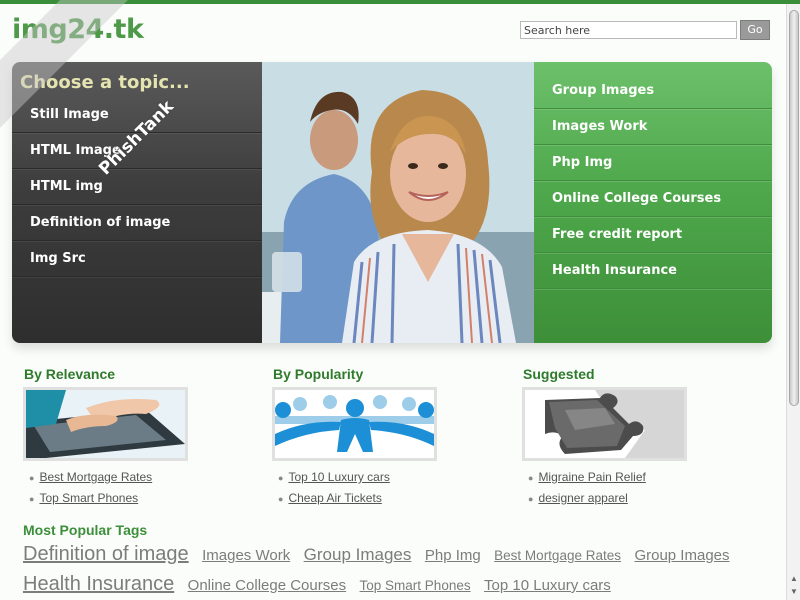  What do you see at coordinates (395, 488) in the screenshot?
I see `section-links: ● Top 10 Luxury cars ● Cheap Air Tickets` at bounding box center [395, 488].